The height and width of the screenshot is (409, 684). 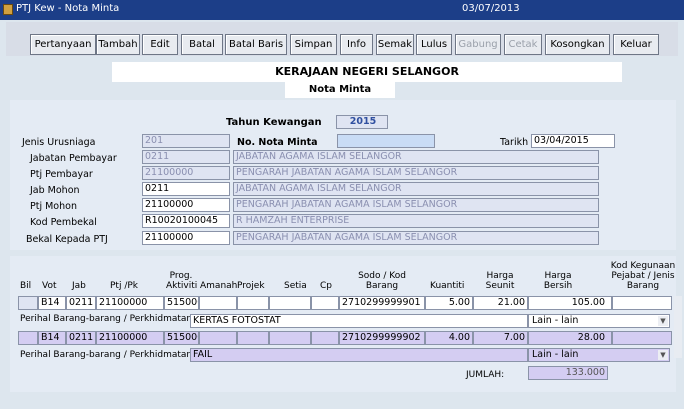 What do you see at coordinates (26, 286) in the screenshot?
I see `col-bil: Bil` at bounding box center [26, 286].